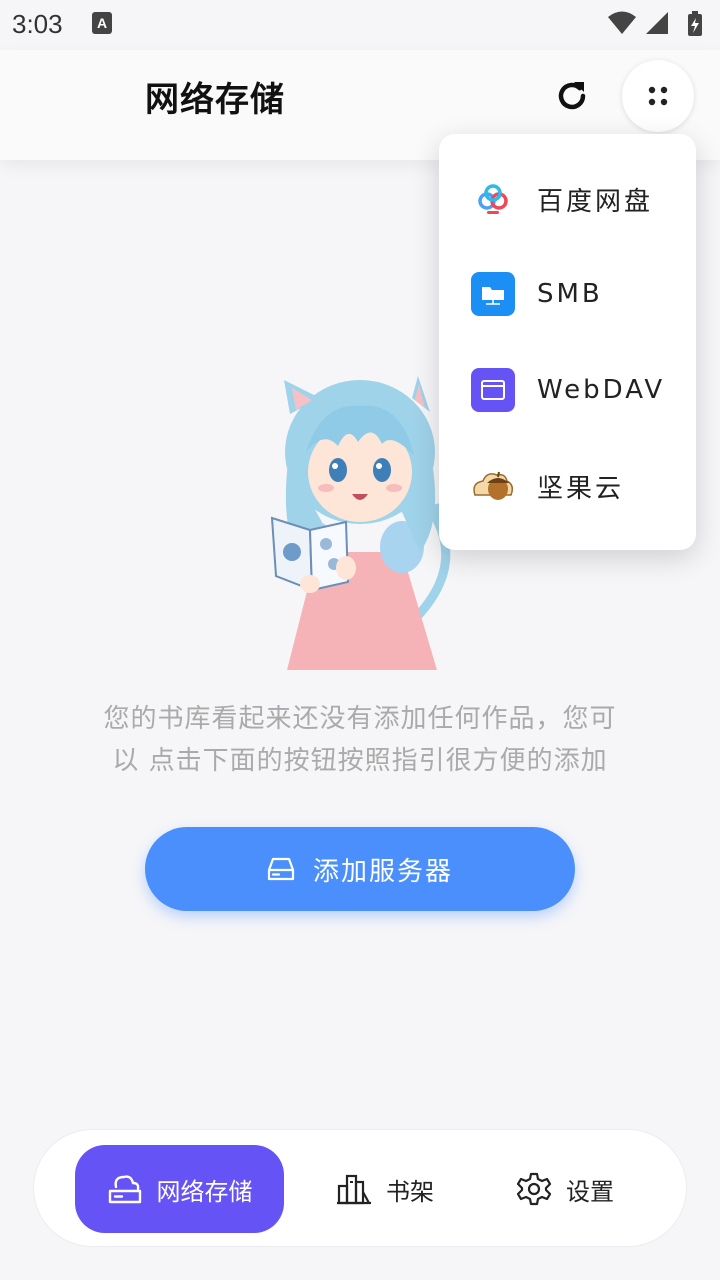 The image size is (720, 1280). What do you see at coordinates (385, 1189) in the screenshot?
I see `nav-item-bookshelf: 书架` at bounding box center [385, 1189].